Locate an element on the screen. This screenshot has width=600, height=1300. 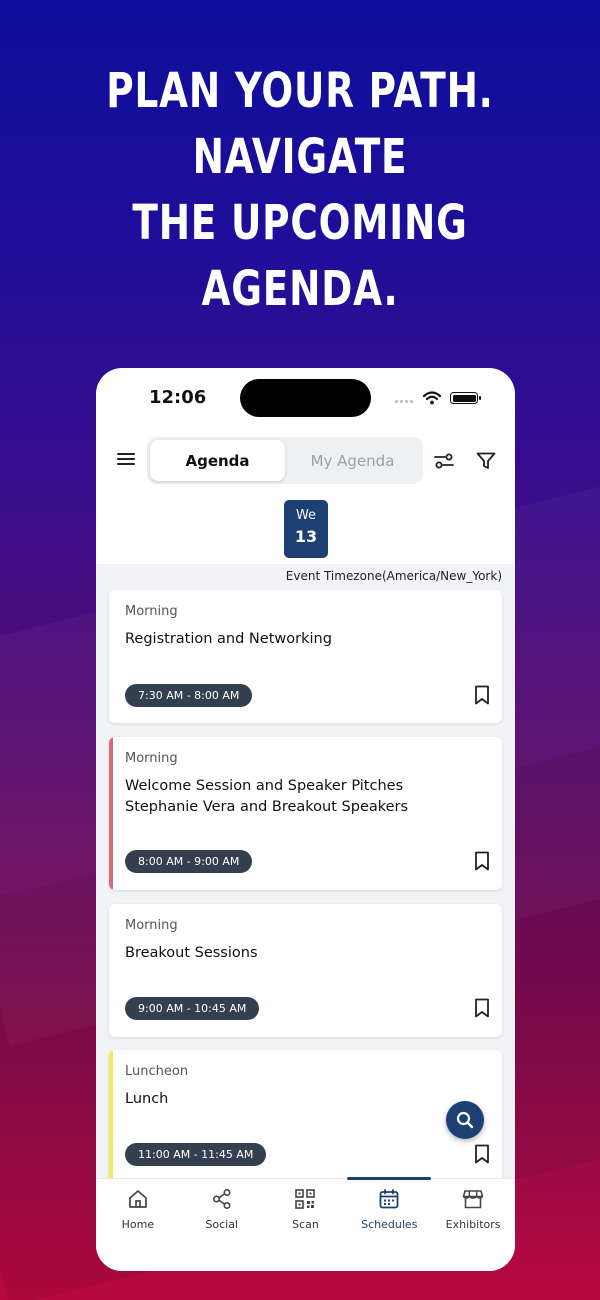
nav-social: Social is located at coordinates (222, 1225).